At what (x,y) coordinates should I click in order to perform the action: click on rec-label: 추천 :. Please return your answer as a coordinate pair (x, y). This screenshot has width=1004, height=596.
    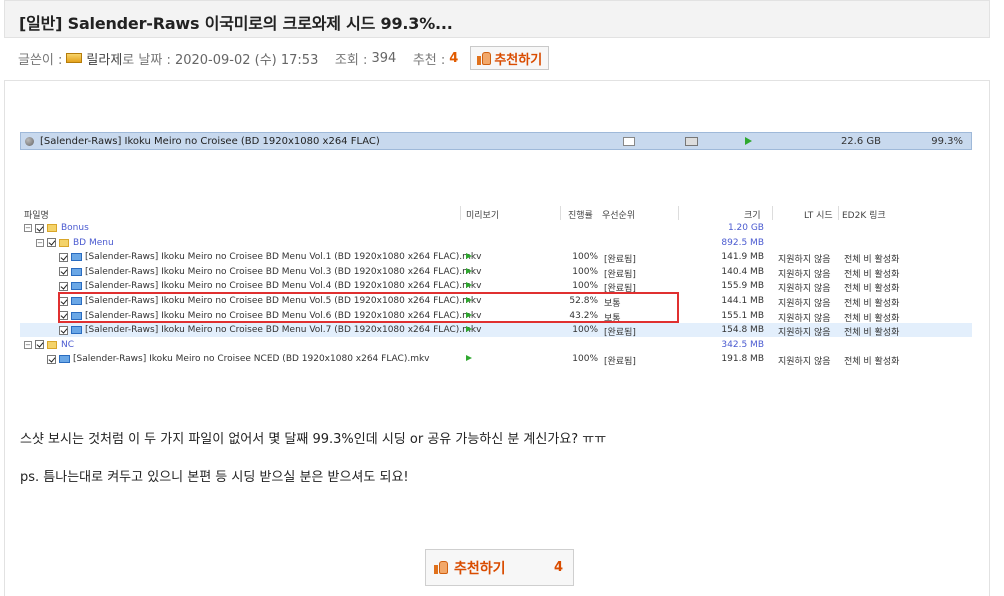
    Looking at the image, I should click on (429, 60).